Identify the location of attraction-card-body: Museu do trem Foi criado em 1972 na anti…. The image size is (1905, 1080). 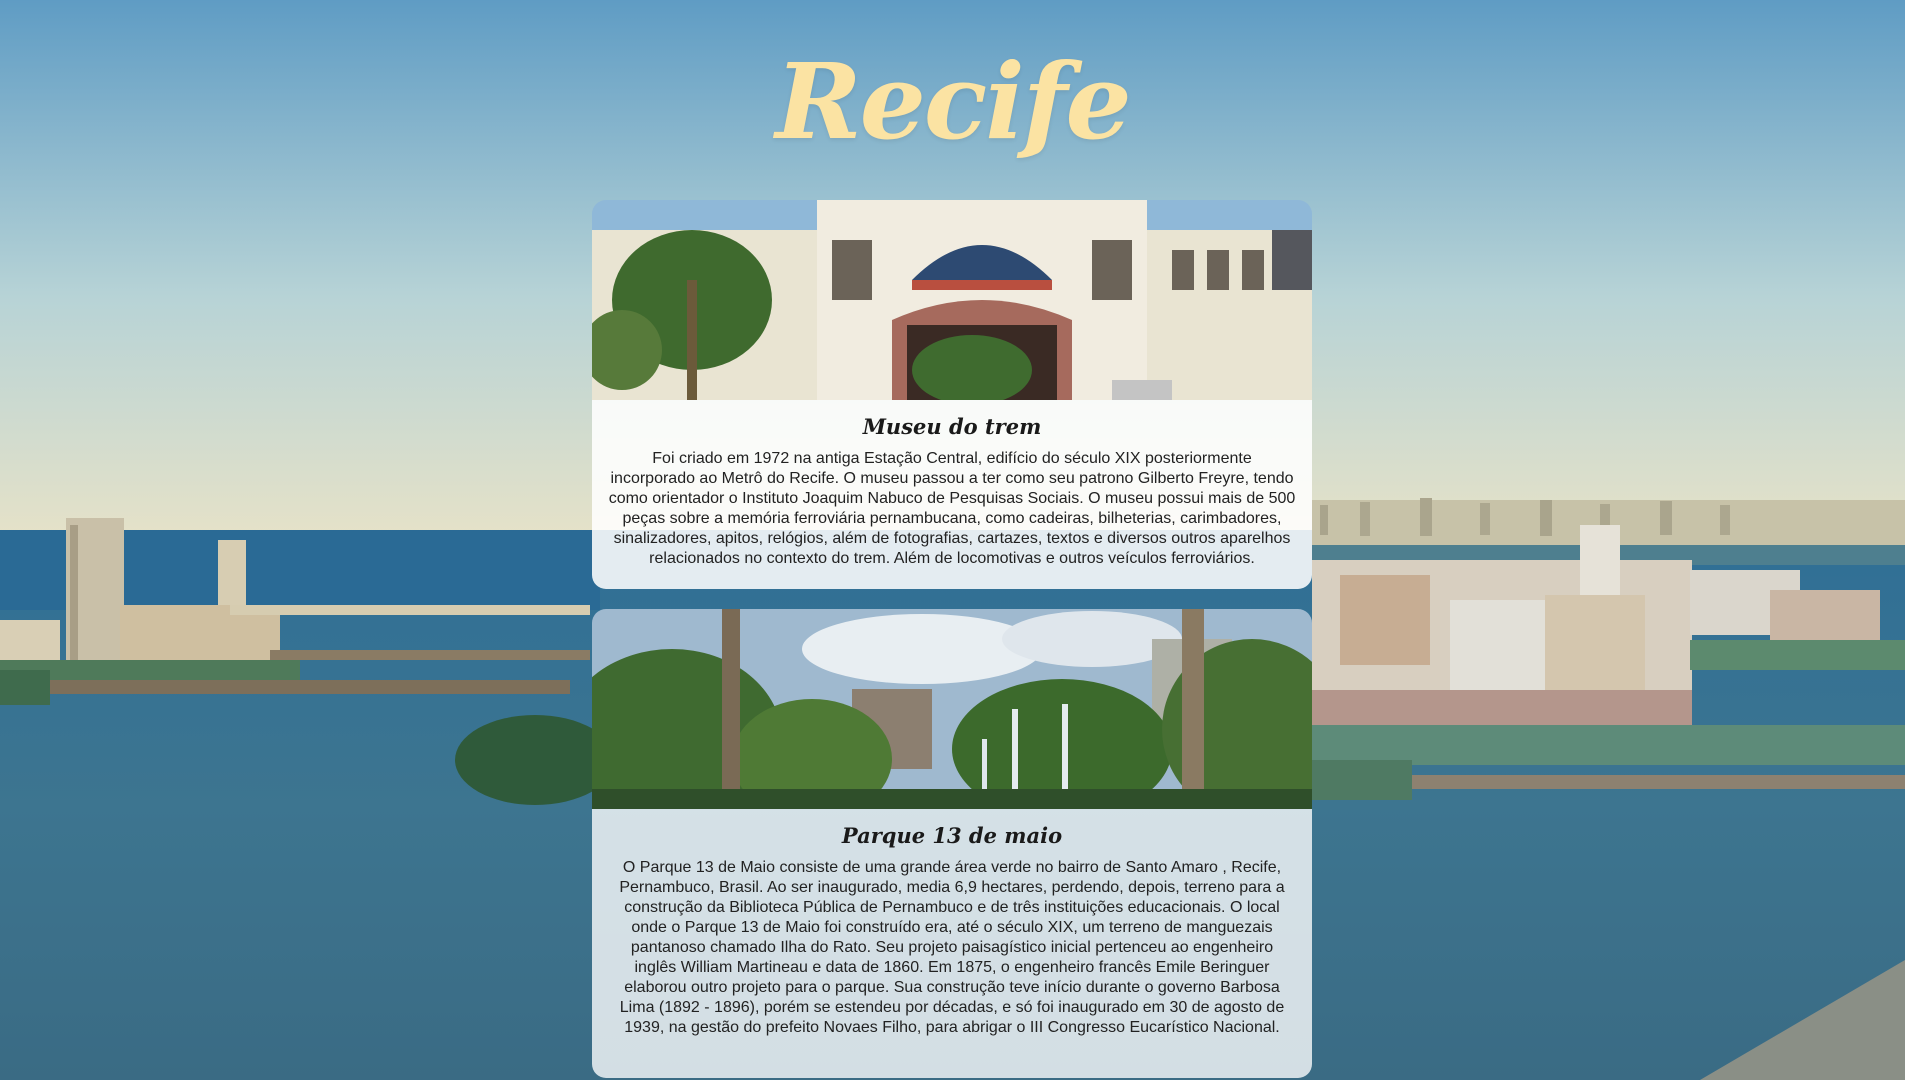
(952, 494).